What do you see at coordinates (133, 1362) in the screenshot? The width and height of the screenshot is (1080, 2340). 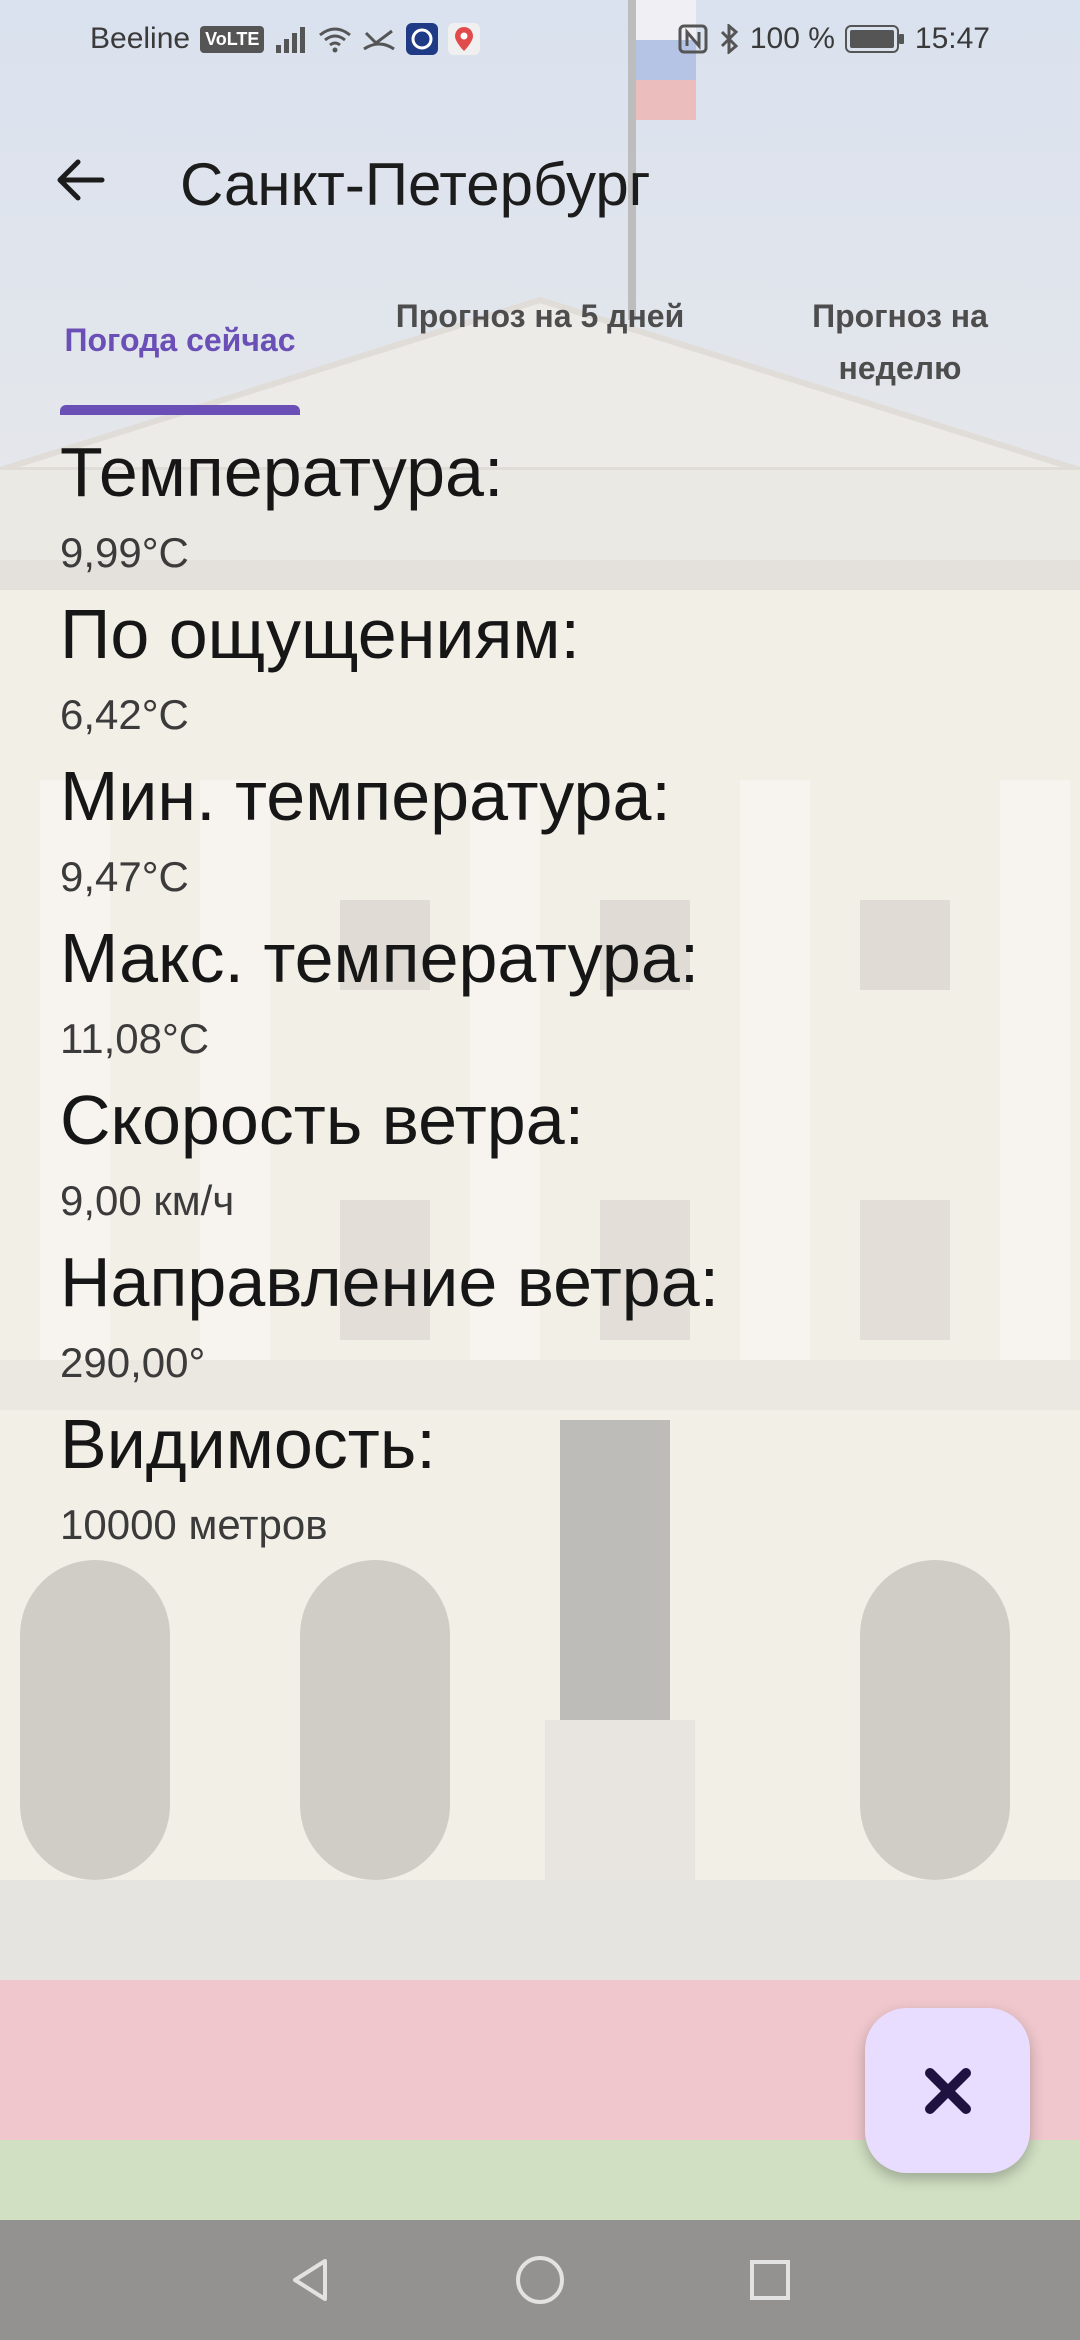 I see `wind-direction-value: 290,00°` at bounding box center [133, 1362].